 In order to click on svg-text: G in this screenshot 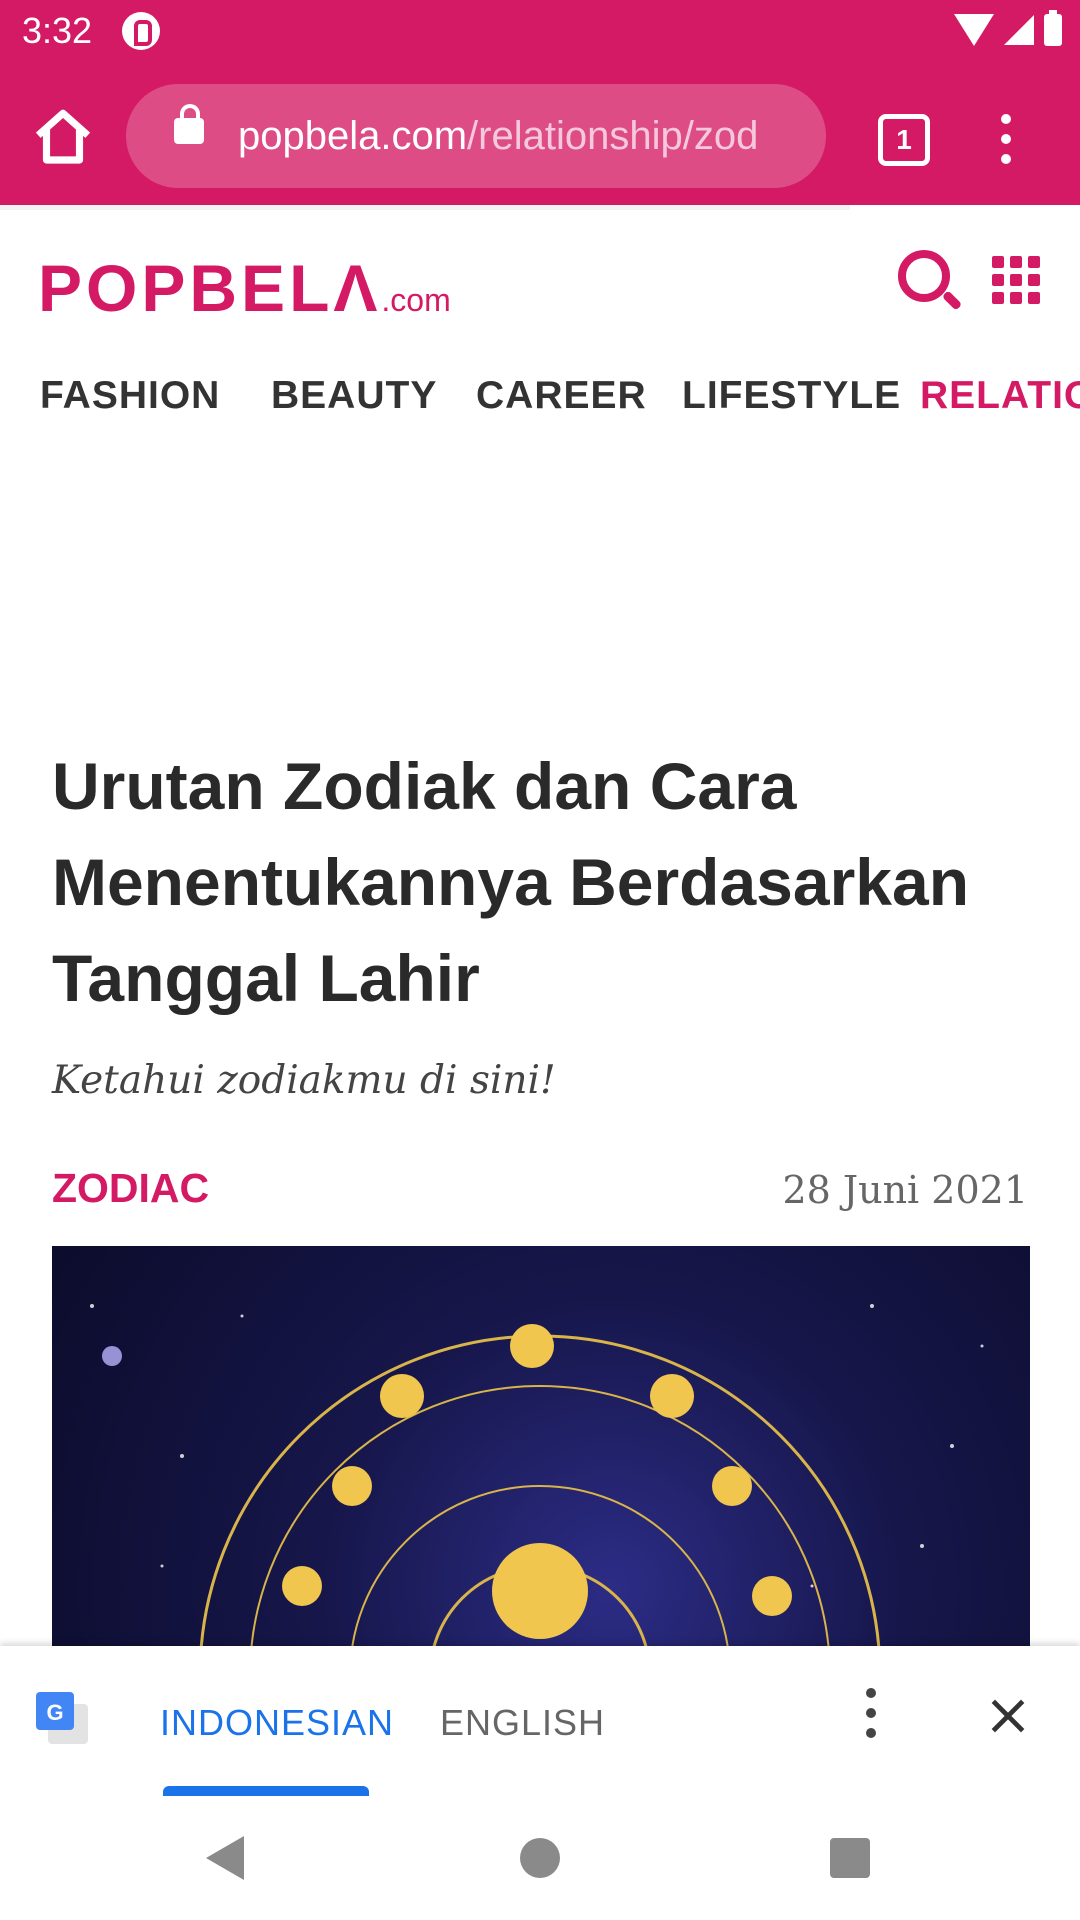, I will do `click(54, 1712)`.